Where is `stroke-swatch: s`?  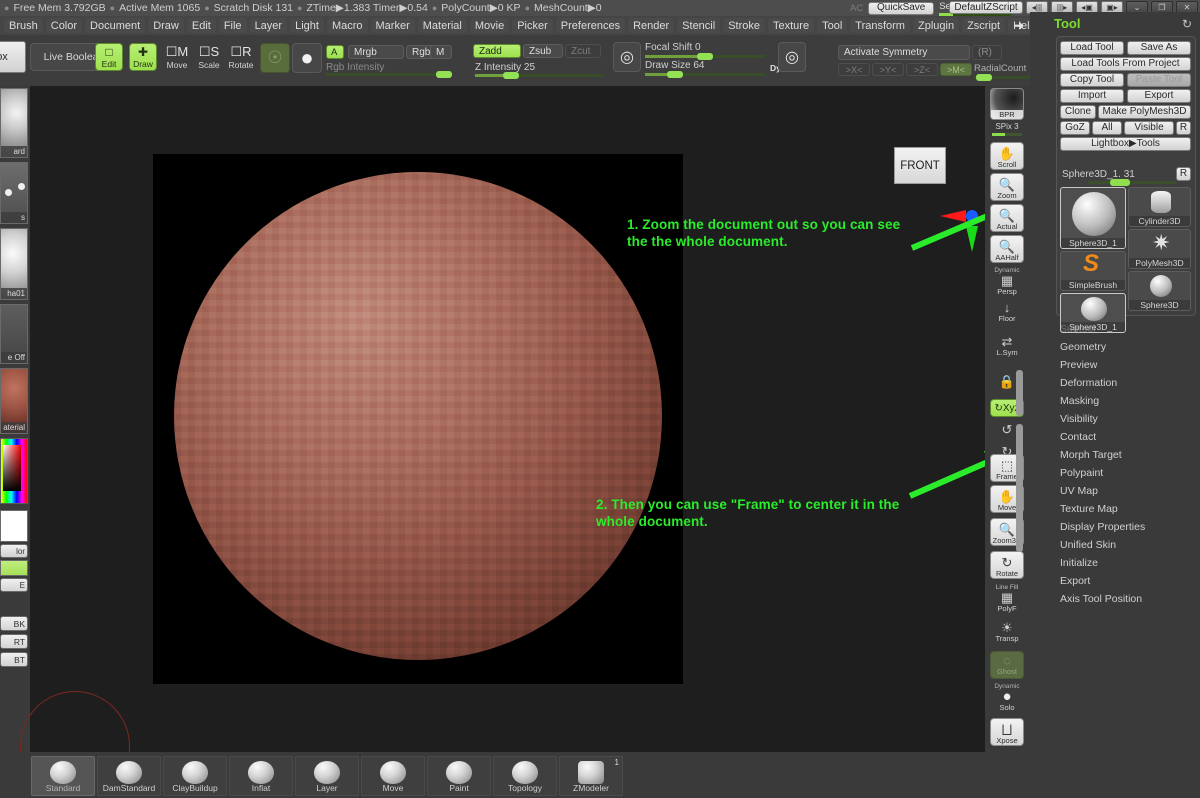 stroke-swatch: s is located at coordinates (14, 193).